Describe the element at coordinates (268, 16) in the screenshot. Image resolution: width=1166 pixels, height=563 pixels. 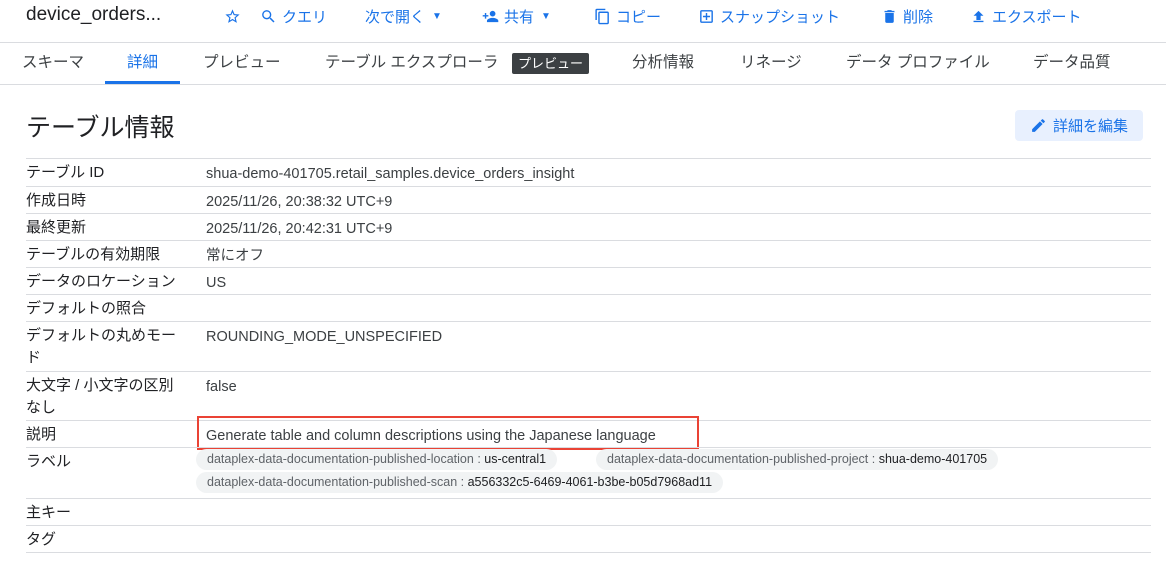
I see `search-icon` at that location.